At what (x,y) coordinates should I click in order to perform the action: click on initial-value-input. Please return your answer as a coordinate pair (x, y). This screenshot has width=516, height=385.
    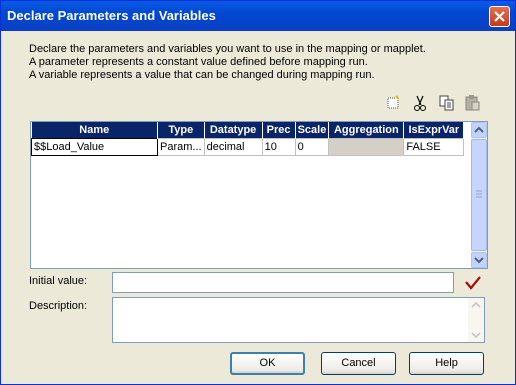
    Looking at the image, I should click on (283, 282).